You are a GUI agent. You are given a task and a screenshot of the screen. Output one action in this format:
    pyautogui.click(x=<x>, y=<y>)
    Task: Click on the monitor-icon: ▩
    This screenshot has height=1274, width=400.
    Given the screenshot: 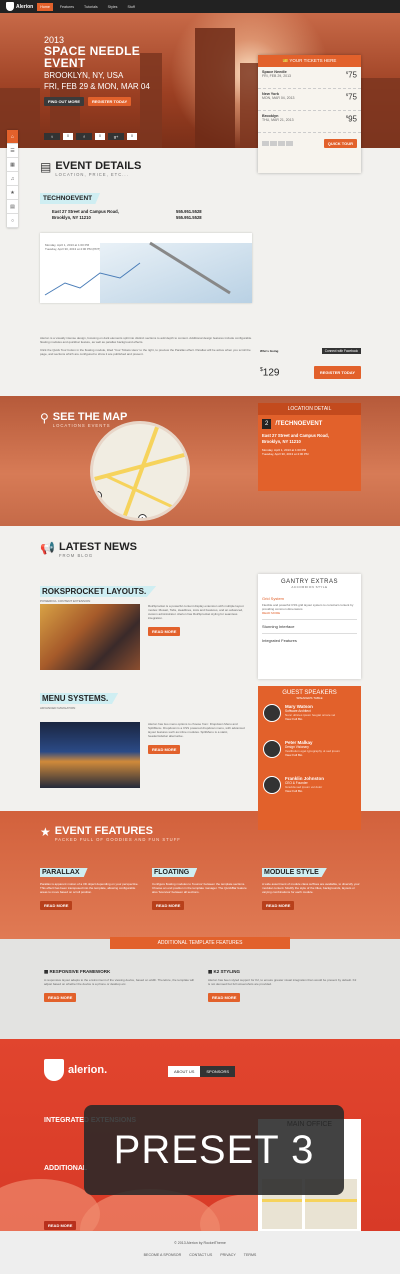 What is the action you would take?
    pyautogui.click(x=46, y=971)
    